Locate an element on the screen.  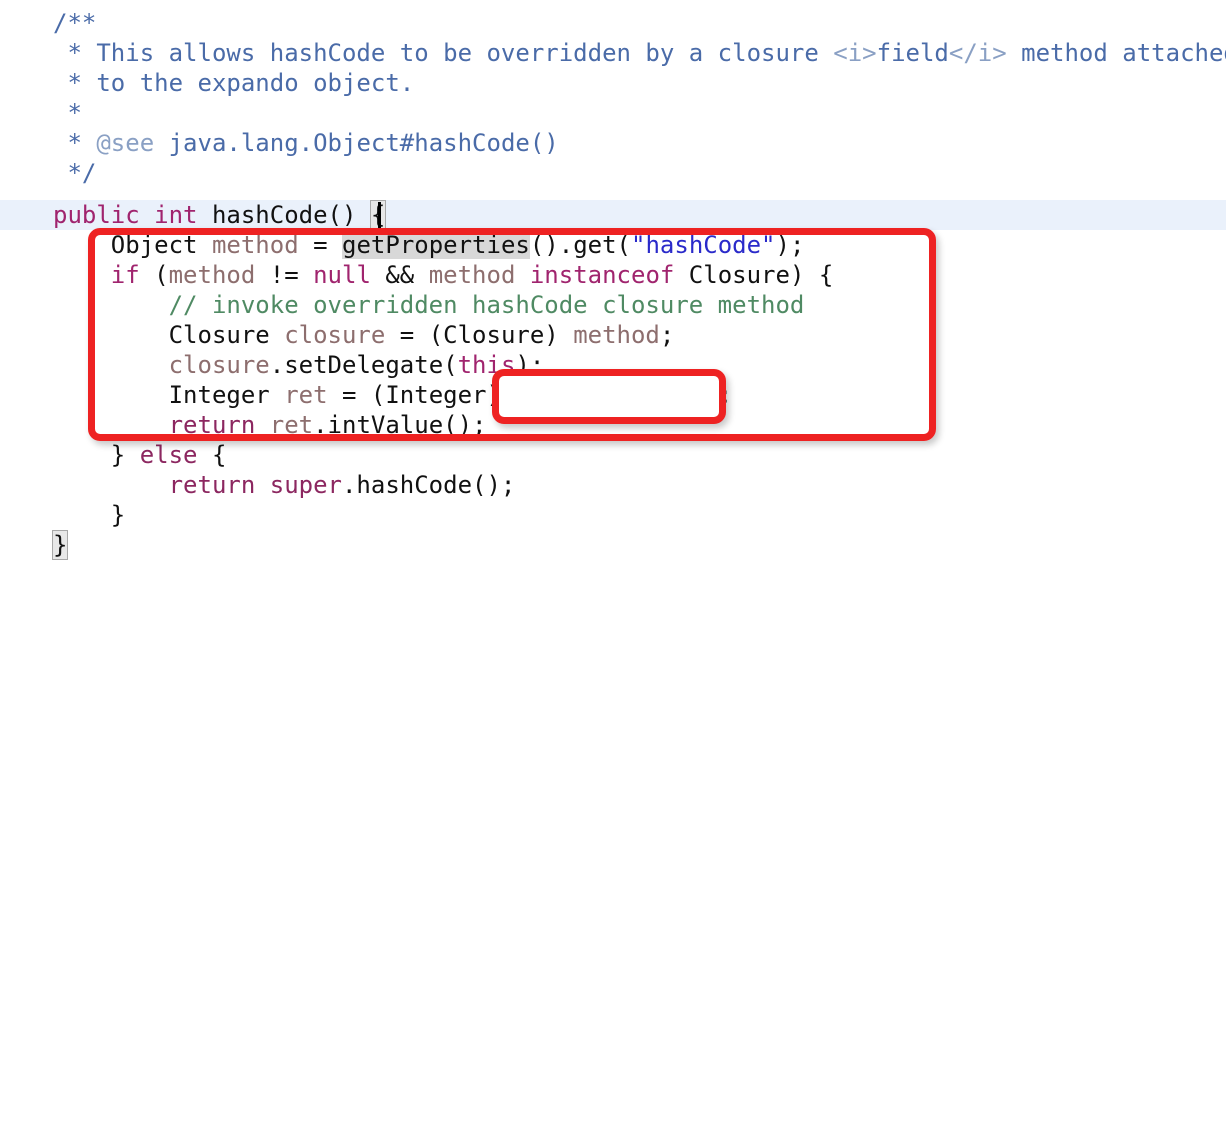
code-token-keyword: instanceof is located at coordinates (602, 275).